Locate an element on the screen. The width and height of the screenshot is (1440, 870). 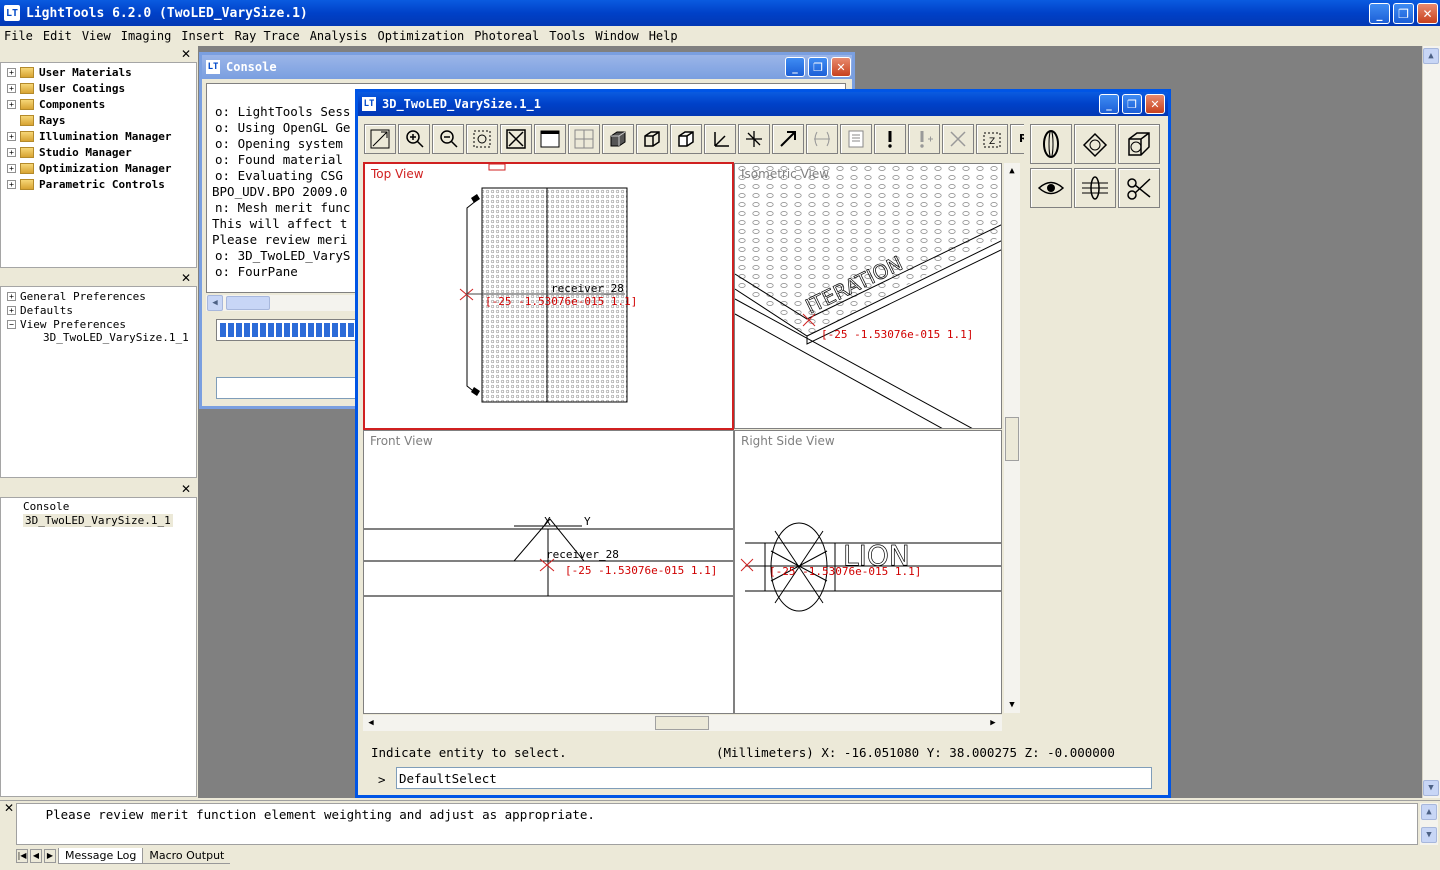
zoom-fit-button is located at coordinates (380, 139).